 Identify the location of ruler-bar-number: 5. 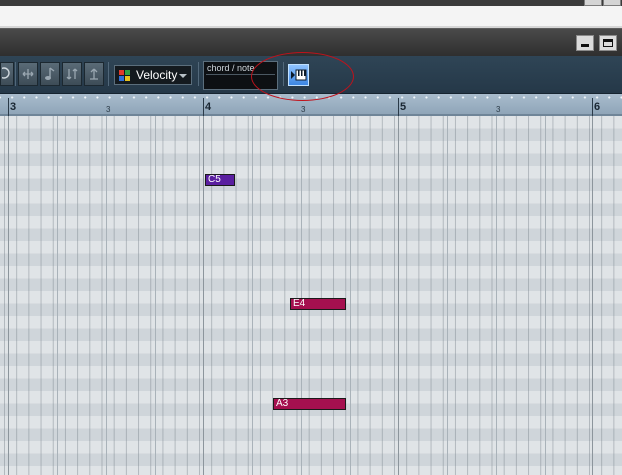
(403, 107).